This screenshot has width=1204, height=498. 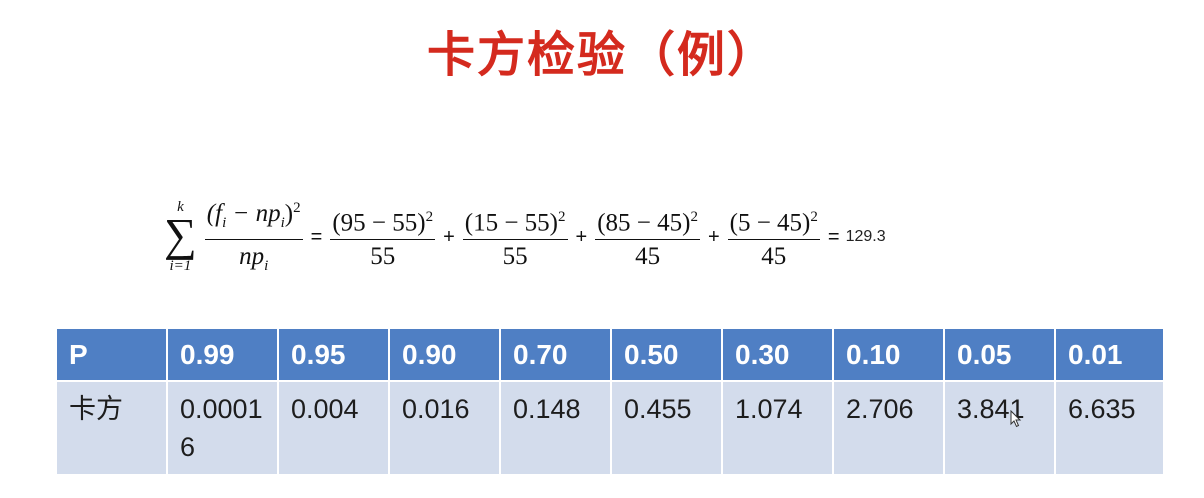 What do you see at coordinates (511, 223) in the screenshot?
I see `term-2-numerator: (15 − 55)` at bounding box center [511, 223].